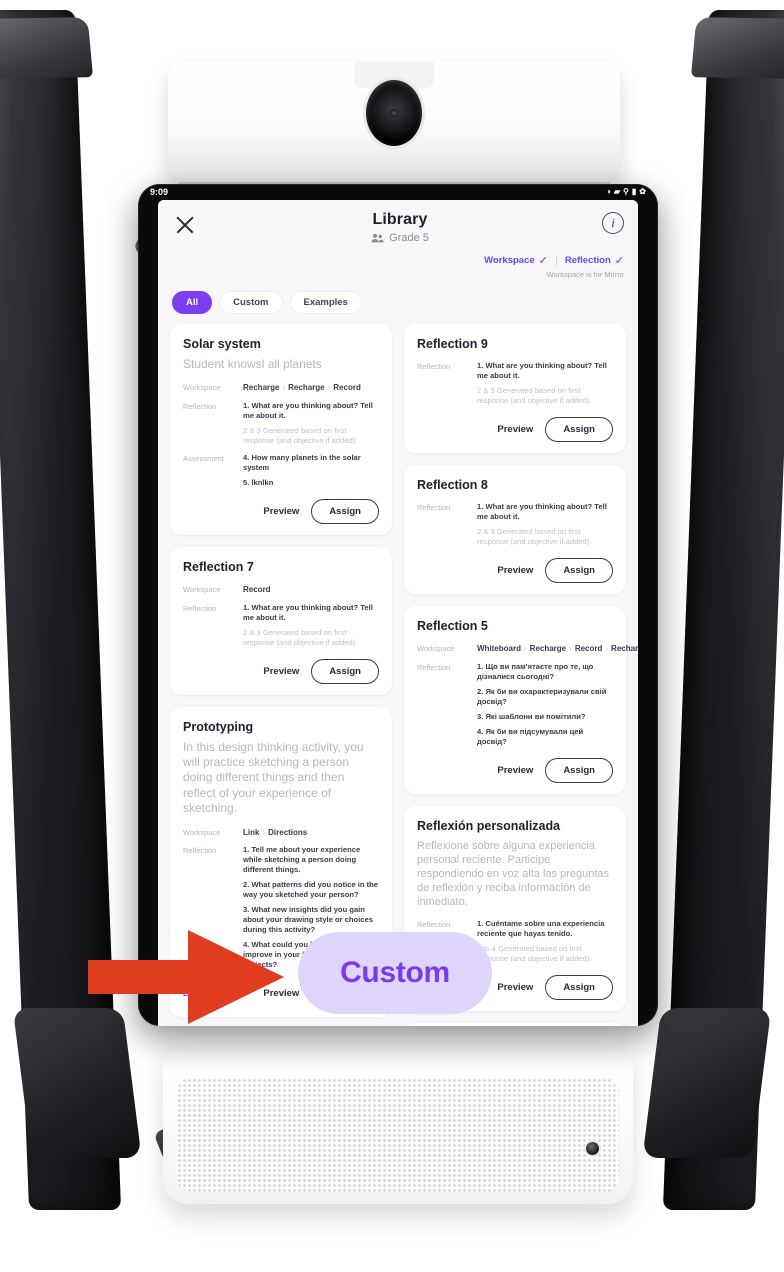  I want to click on meta-row-workspace: Workspace Recharge › Recharge › Record, so click(281, 388).